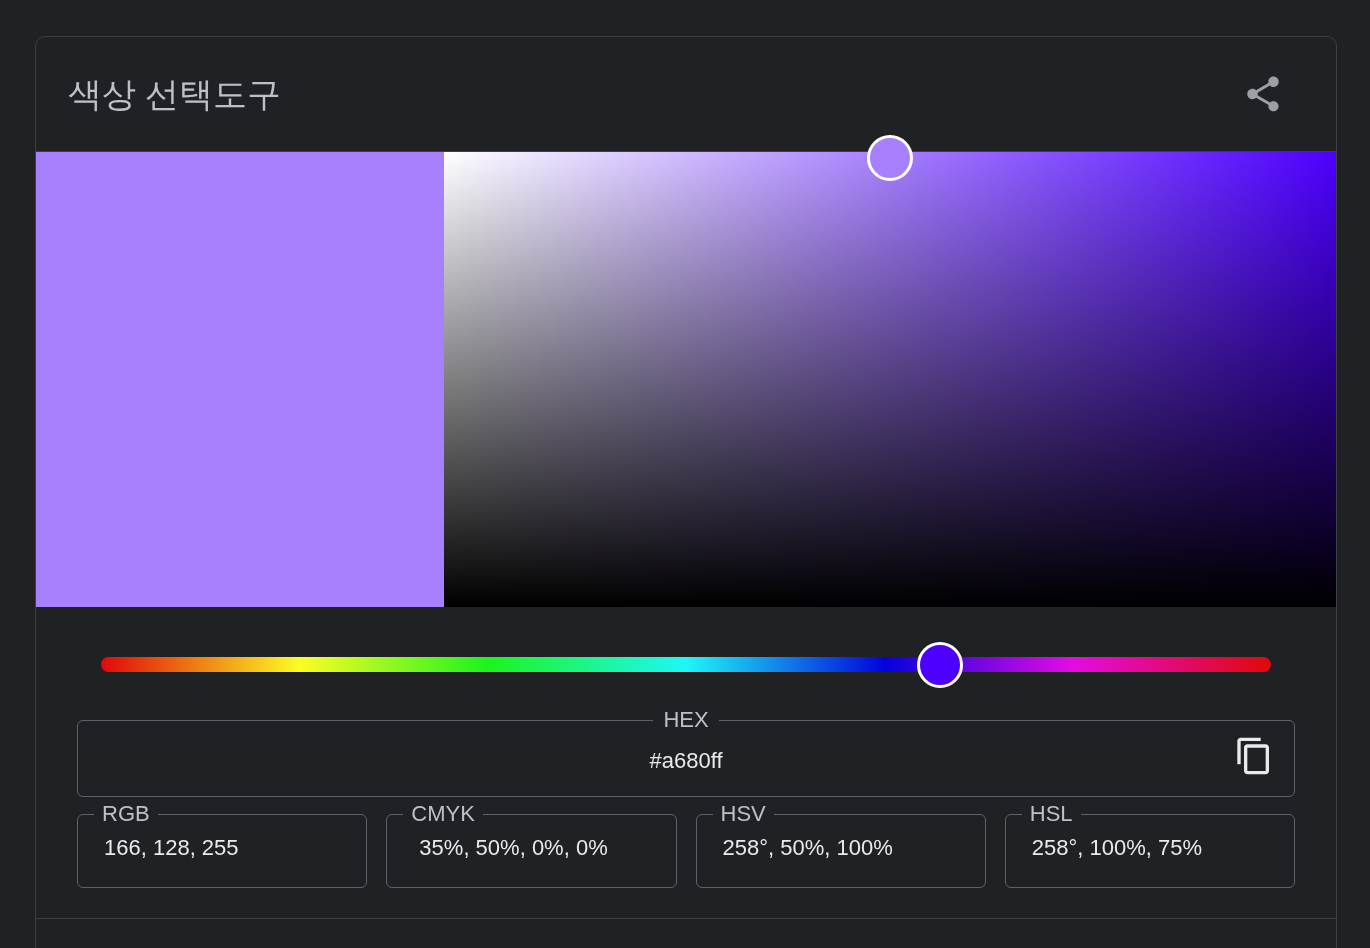  I want to click on color-format-field: HSL 258°, 100%, 75%, so click(1149, 845).